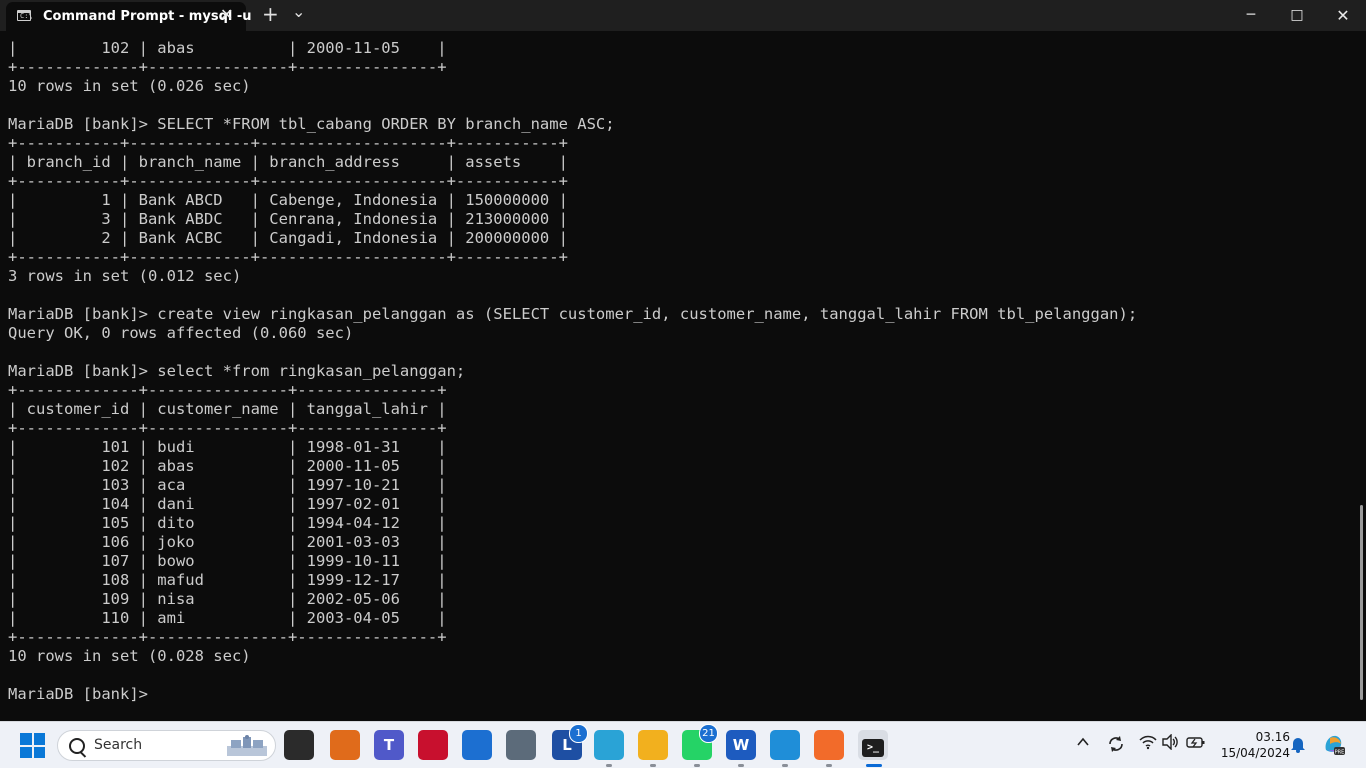 This screenshot has width=1366, height=768. I want to click on taskbar-app-whatsapp: 21, so click(700, 745).